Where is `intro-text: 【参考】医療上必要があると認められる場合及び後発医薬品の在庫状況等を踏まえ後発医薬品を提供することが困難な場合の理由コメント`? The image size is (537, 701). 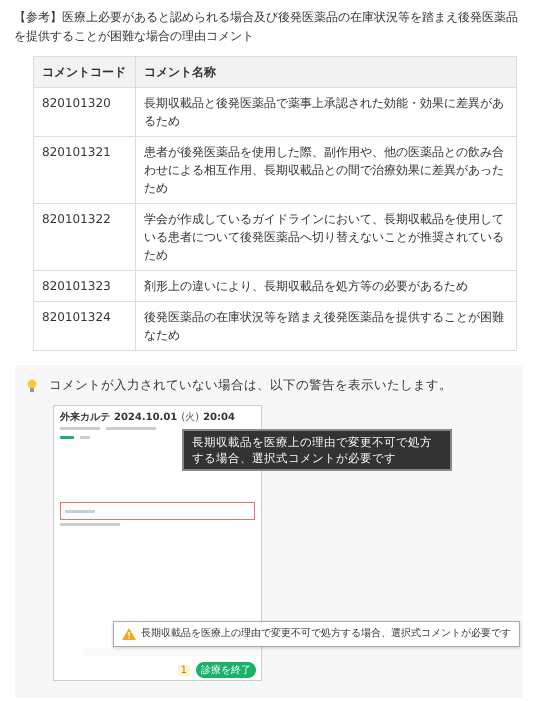 intro-text: 【参考】医療上必要があると認められる場合及び後発医薬品の在庫状況等を踏まえ後発医薬品を提供することが困難な場合の理由コメント is located at coordinates (266, 27).